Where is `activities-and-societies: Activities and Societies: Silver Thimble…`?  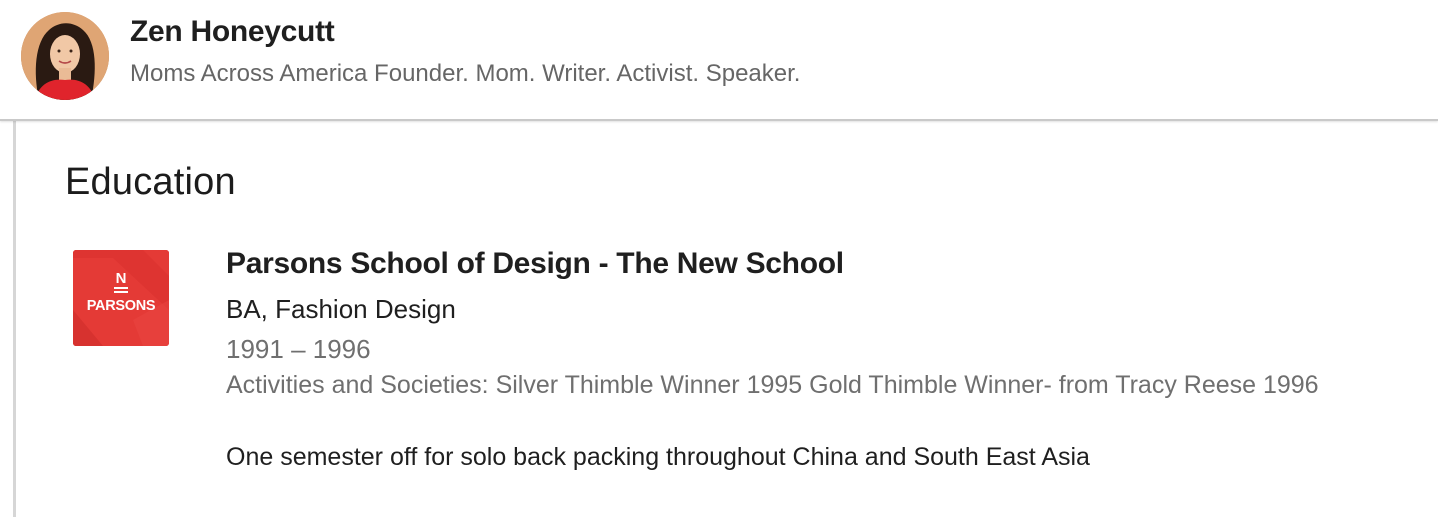
activities-and-societies: Activities and Societies: Silver Thimble… is located at coordinates (772, 385).